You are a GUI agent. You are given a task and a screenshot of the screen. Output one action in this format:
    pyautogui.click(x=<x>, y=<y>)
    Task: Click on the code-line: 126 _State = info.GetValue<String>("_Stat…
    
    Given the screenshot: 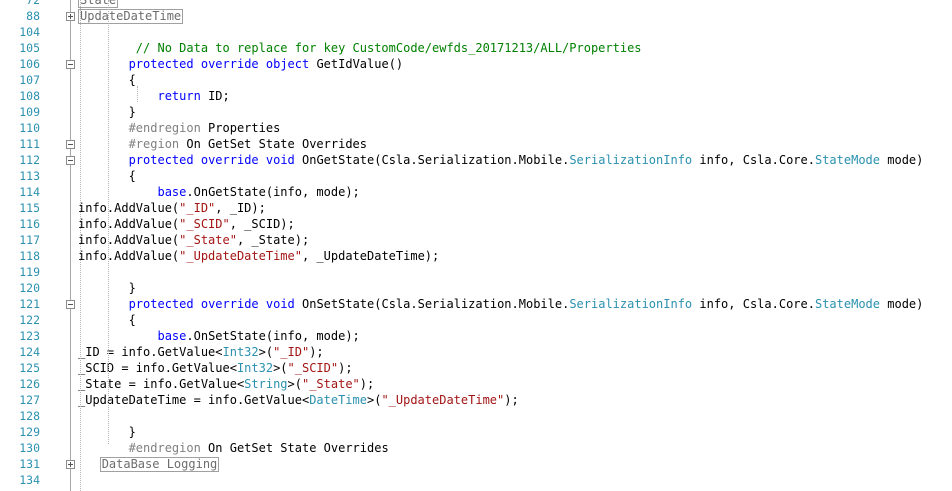 What is the action you would take?
    pyautogui.click(x=476, y=384)
    